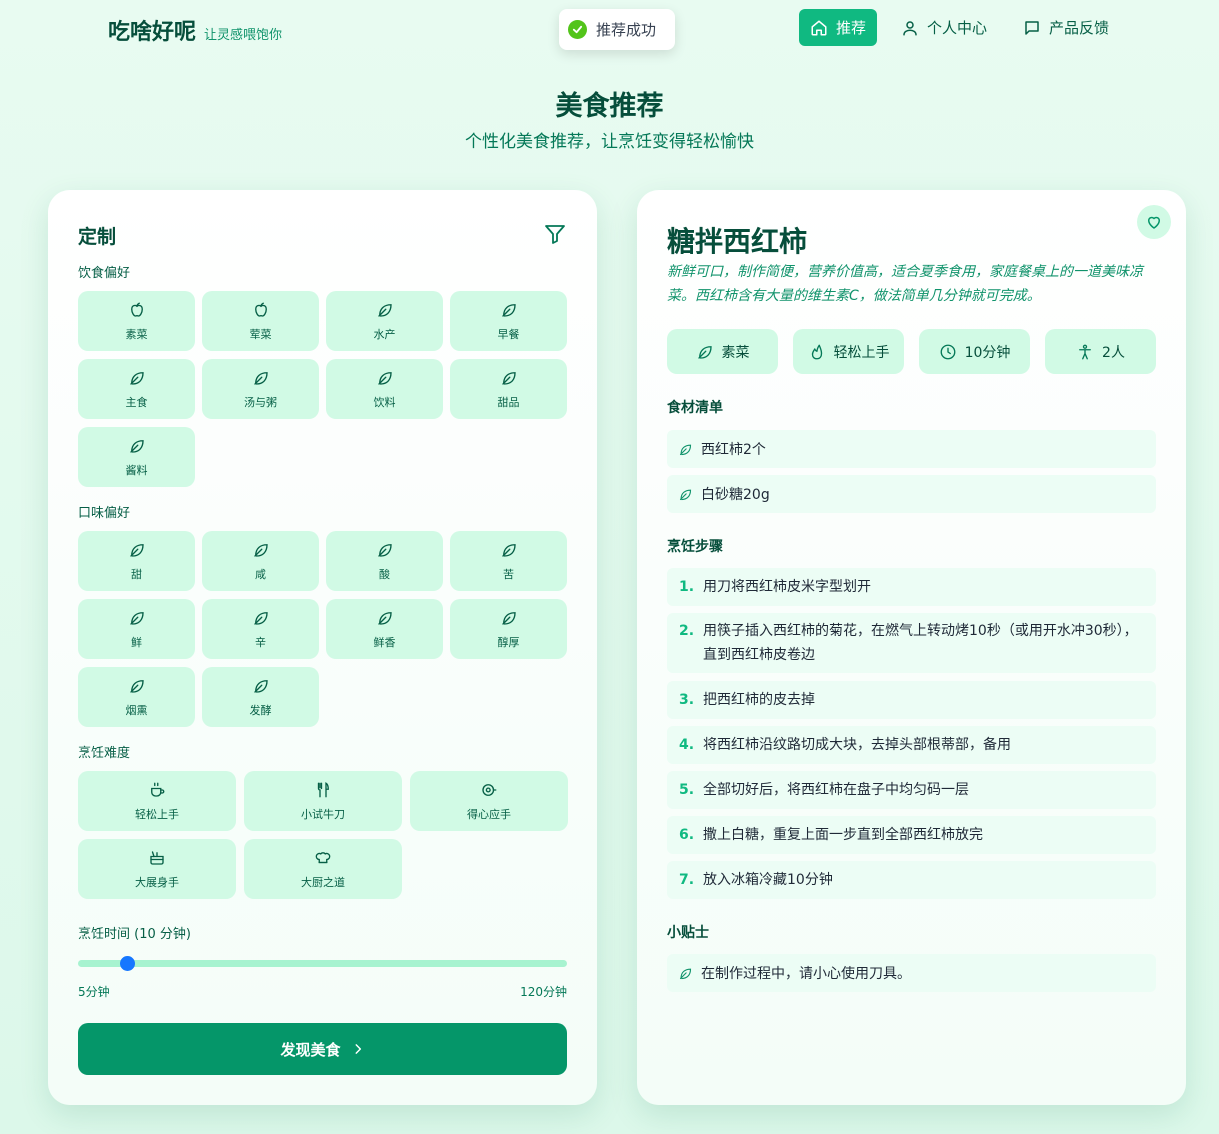 The image size is (1219, 1134). Describe the element at coordinates (157, 869) in the screenshot. I see `difficulty-option: 大展身手` at that location.